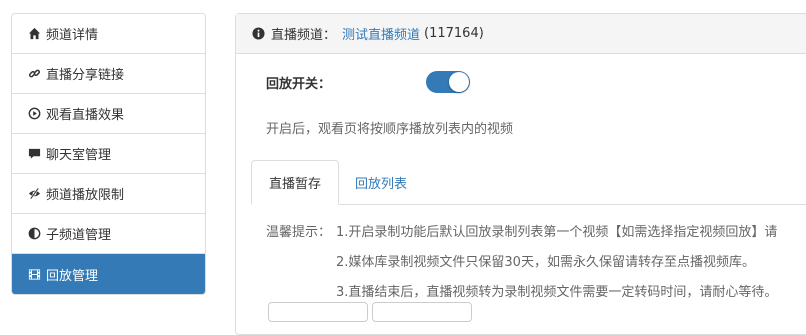 The width and height of the screenshot is (806, 335). What do you see at coordinates (34, 274) in the screenshot?
I see `film-icon` at bounding box center [34, 274].